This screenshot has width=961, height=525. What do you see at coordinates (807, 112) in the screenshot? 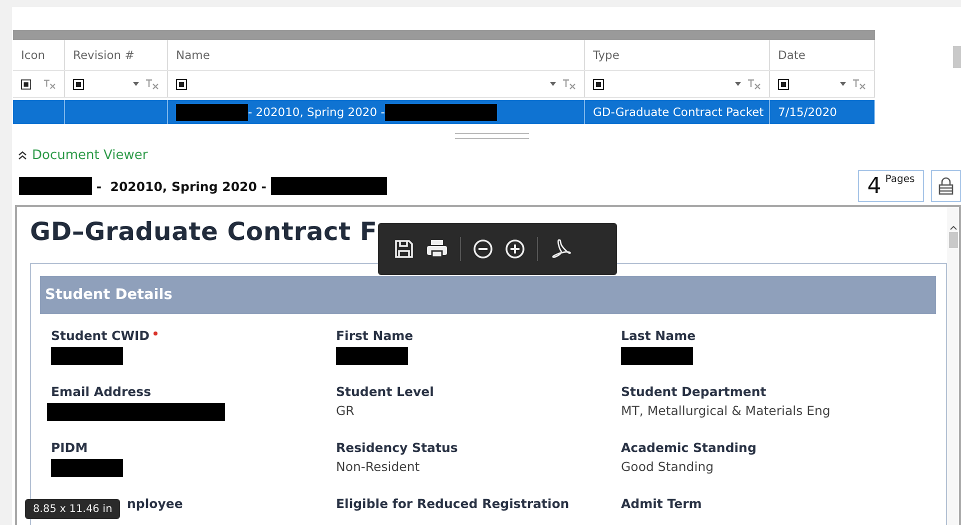
I see `table-cell: 7/15/2020` at bounding box center [807, 112].